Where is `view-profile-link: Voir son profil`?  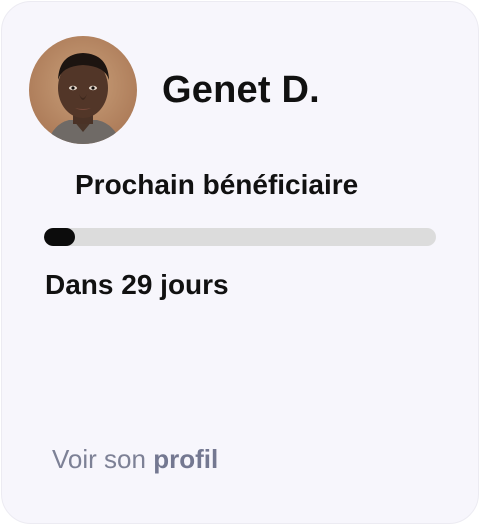 view-profile-link: Voir son profil is located at coordinates (135, 459).